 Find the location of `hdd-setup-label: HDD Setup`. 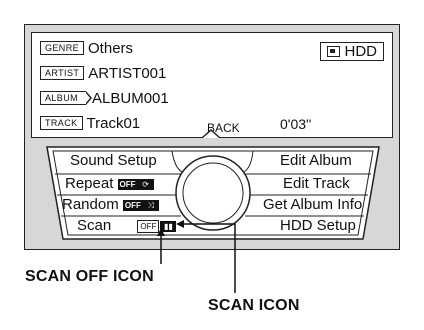

hdd-setup-label: HDD Setup is located at coordinates (318, 225).